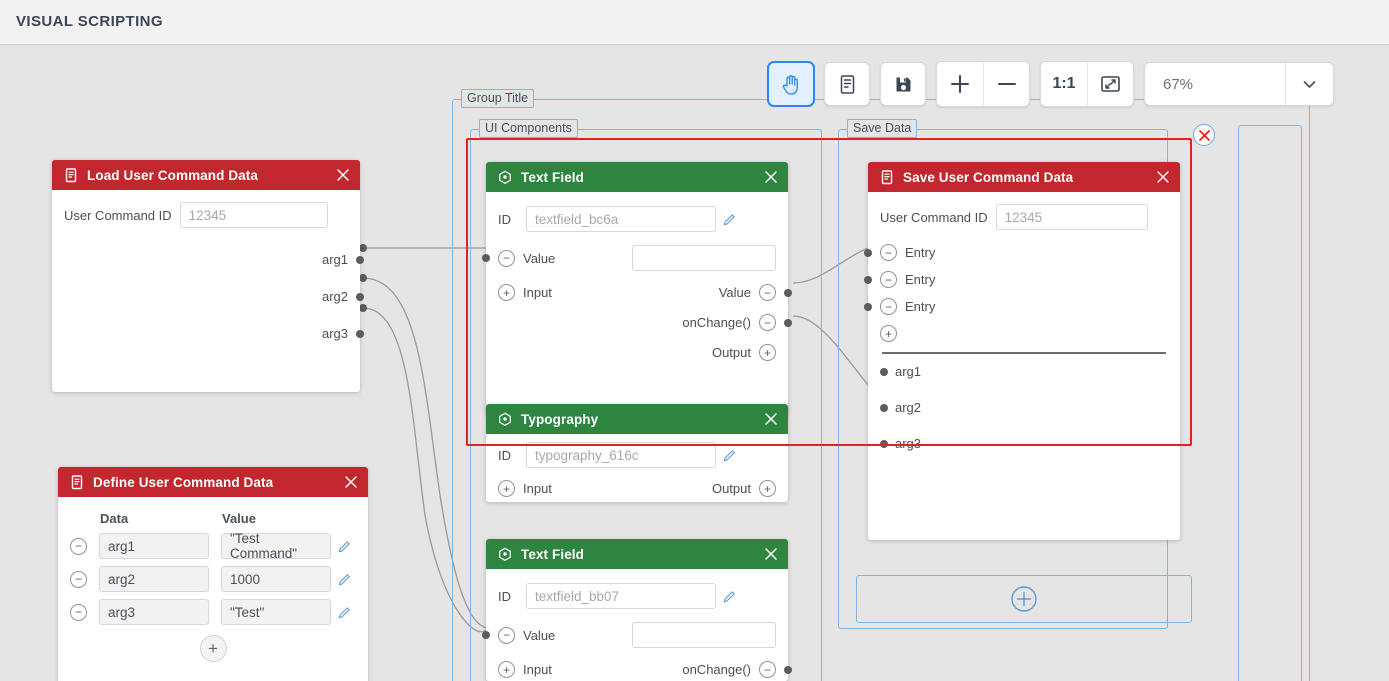  What do you see at coordinates (1024, 371) in the screenshot?
I see `arg-row: arg1` at bounding box center [1024, 371].